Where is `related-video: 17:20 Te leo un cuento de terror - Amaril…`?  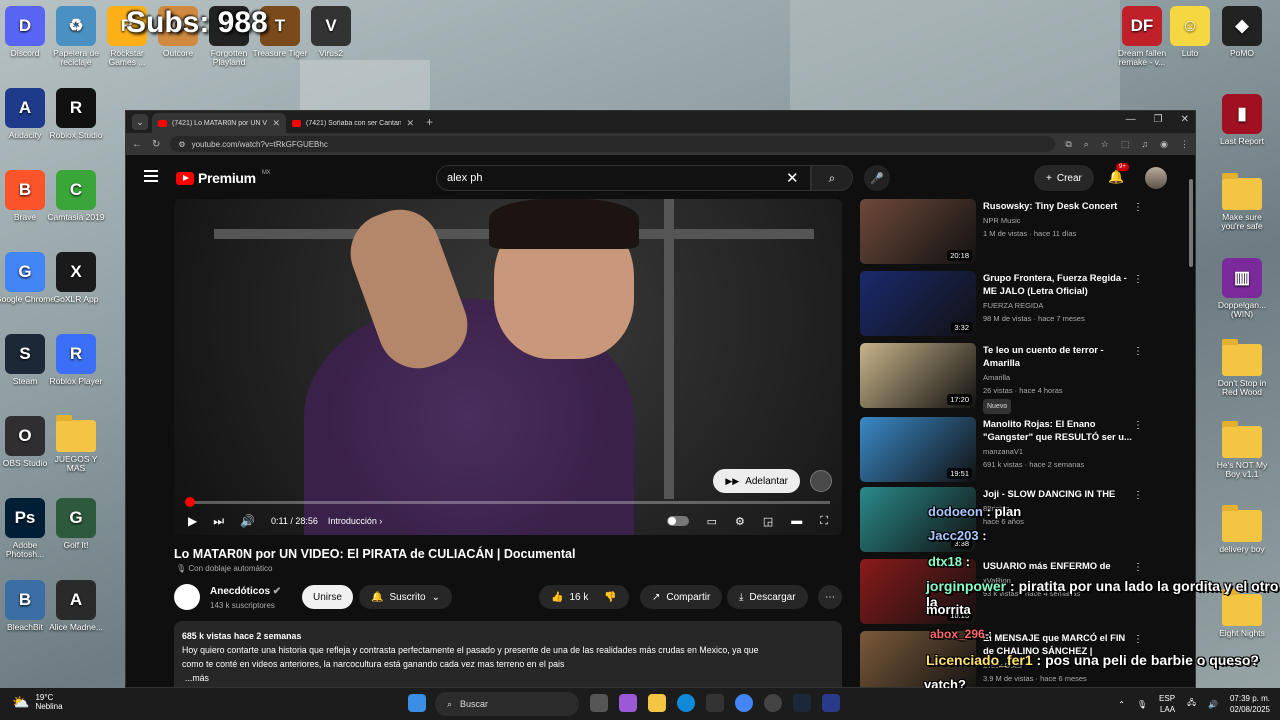 related-video: 17:20 Te leo un cuento de terror - Amaril… is located at coordinates (1020, 378).